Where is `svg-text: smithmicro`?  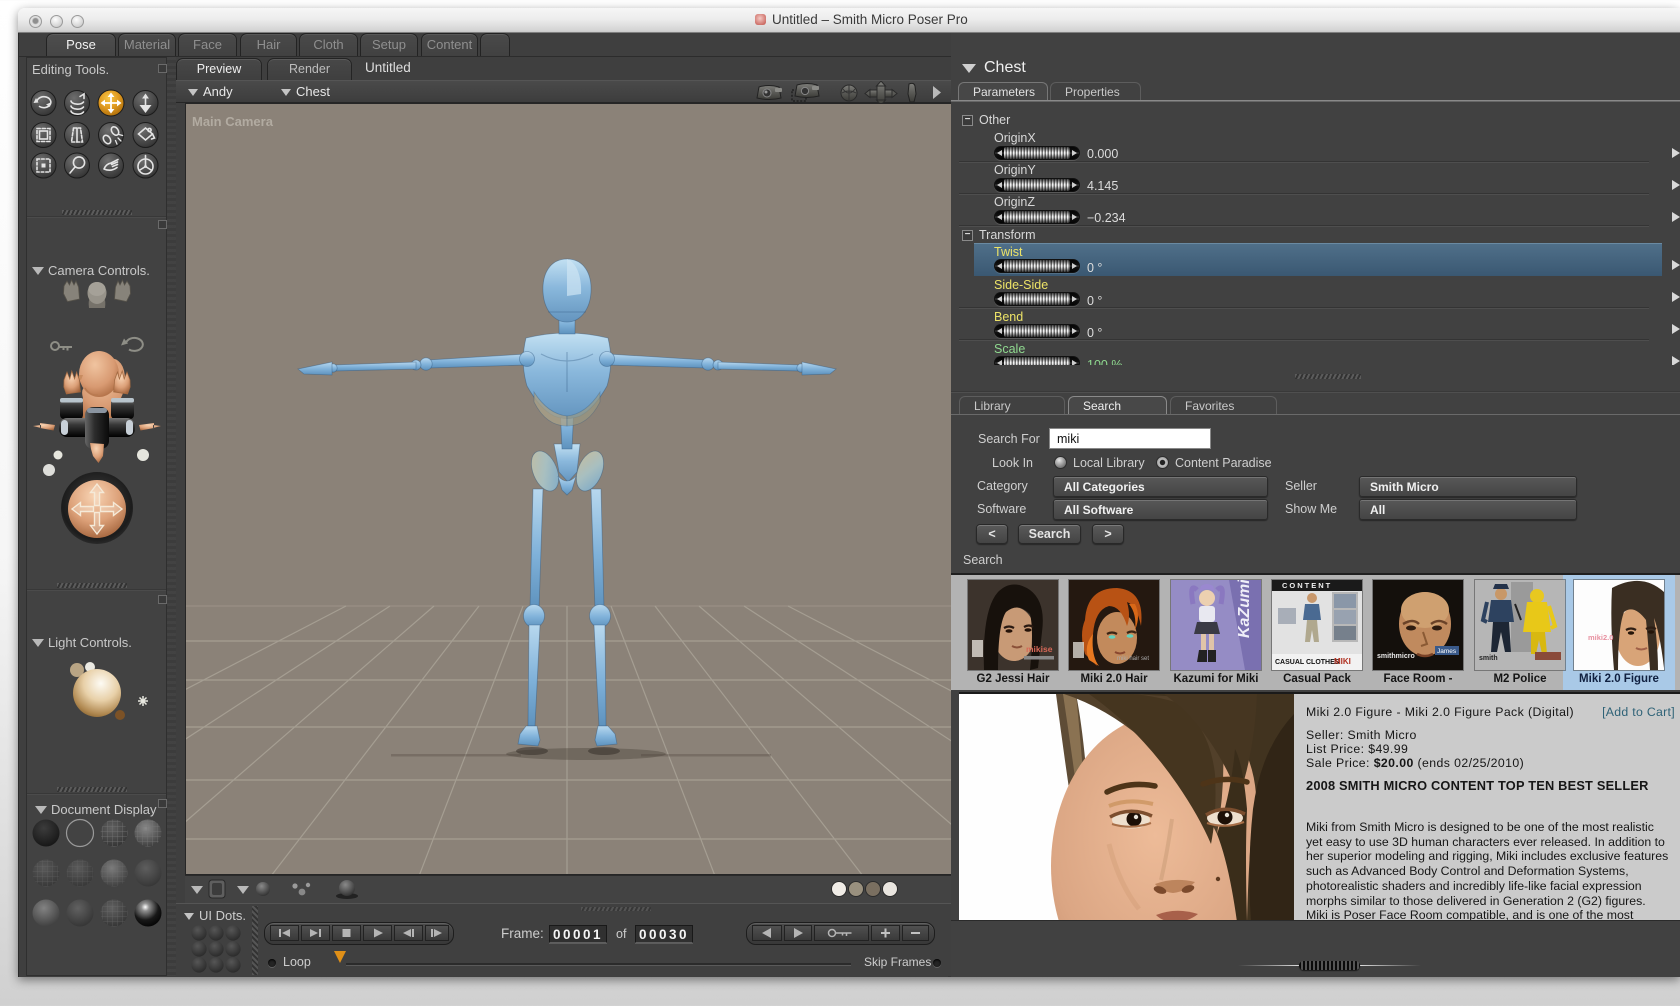
svg-text: smithmicro is located at coordinates (1396, 656).